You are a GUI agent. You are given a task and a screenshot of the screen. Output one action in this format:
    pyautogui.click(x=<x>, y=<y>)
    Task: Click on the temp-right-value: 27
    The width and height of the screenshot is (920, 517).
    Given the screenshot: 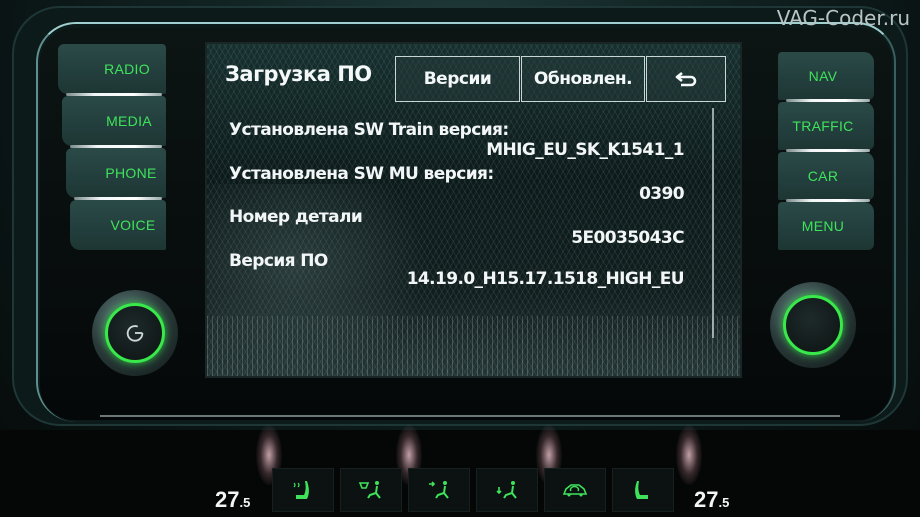 What is the action you would take?
    pyautogui.click(x=706, y=499)
    